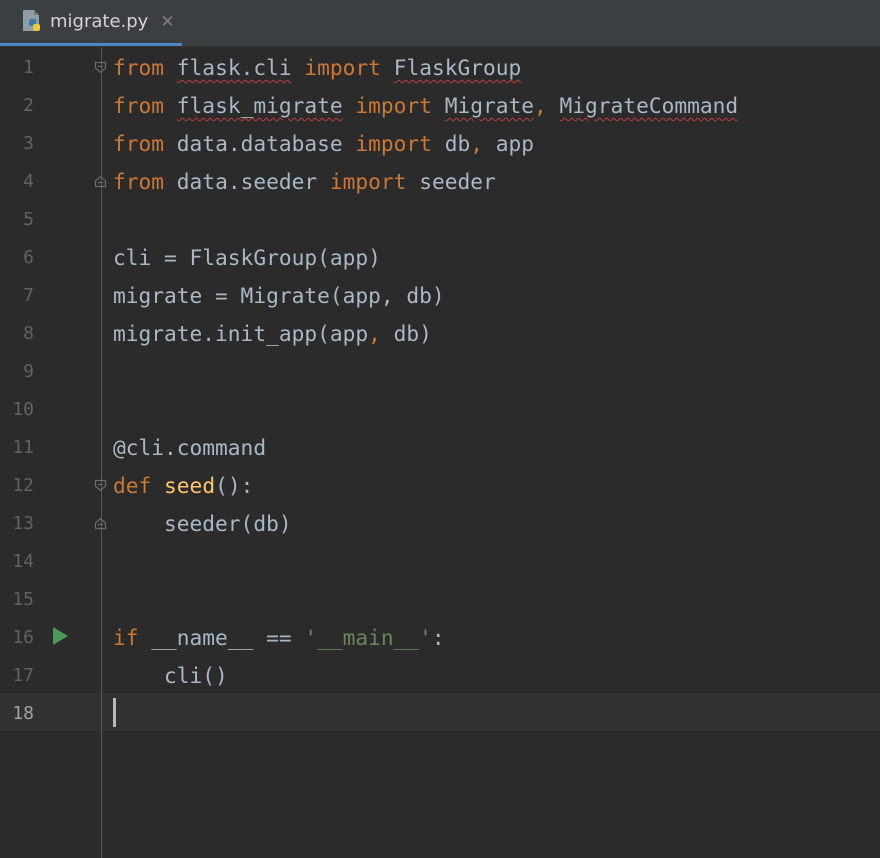  I want to click on imported-name: Migrate, so click(489, 105).